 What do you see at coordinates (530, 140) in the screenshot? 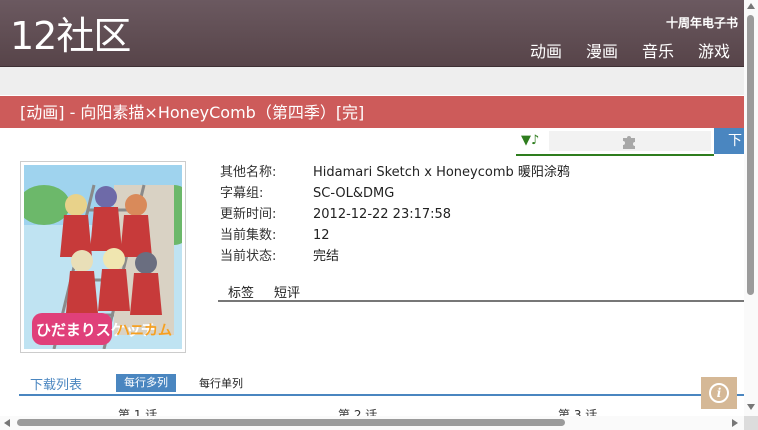
I see `music-note-icon: ▼♪` at bounding box center [530, 140].